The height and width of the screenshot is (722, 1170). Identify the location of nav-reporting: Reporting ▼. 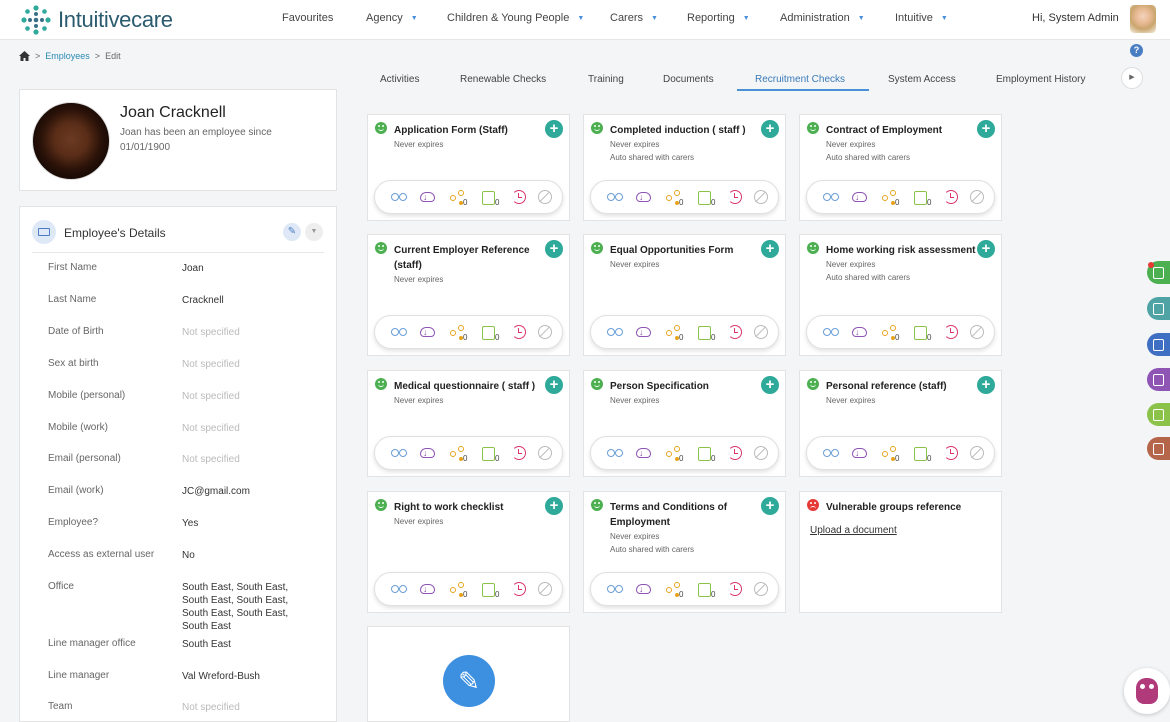
(718, 18).